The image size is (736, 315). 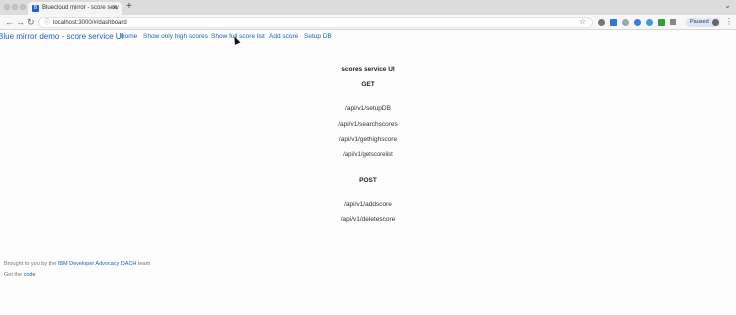 I want to click on profile-avatar-icon, so click(x=715, y=22).